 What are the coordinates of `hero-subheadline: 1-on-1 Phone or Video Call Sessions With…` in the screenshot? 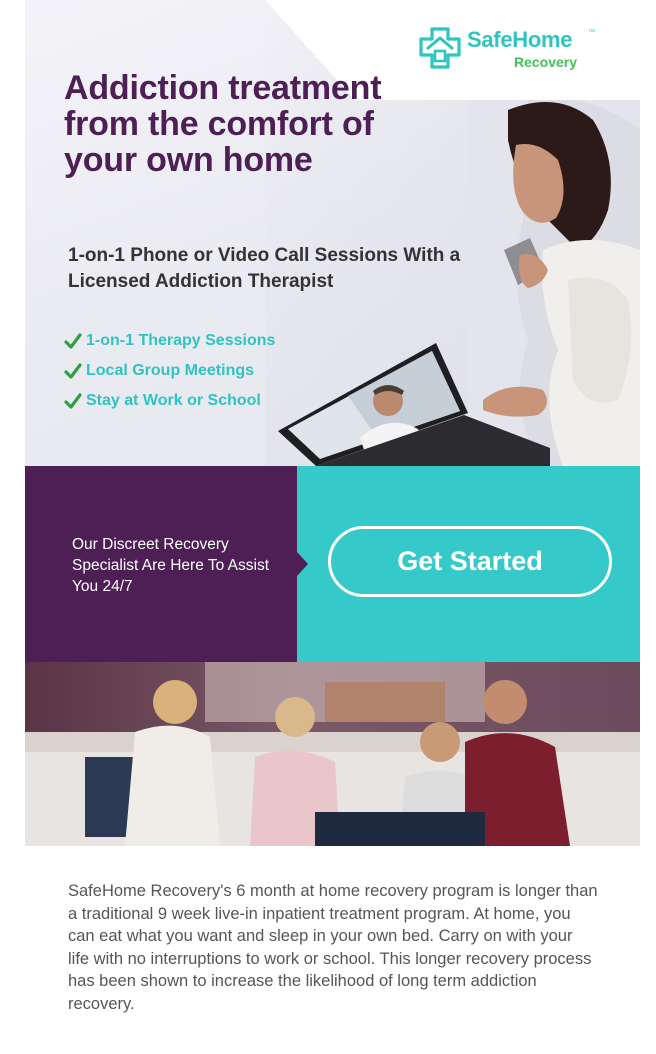 It's located at (264, 268).